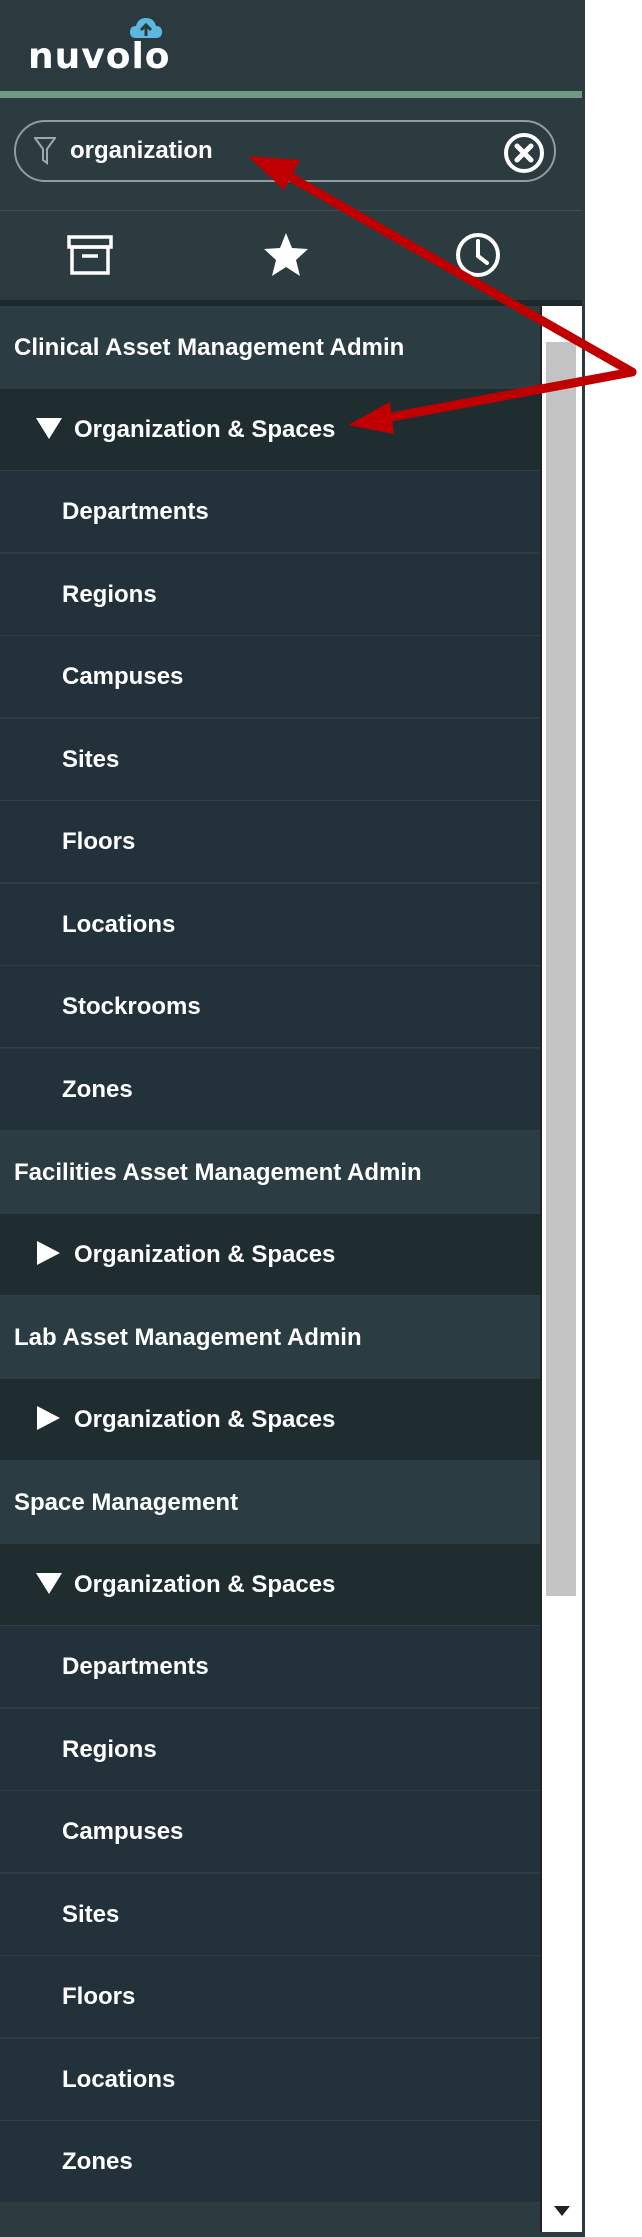 The width and height of the screenshot is (642, 2237). I want to click on navigator-edge, so click(583, 1118).